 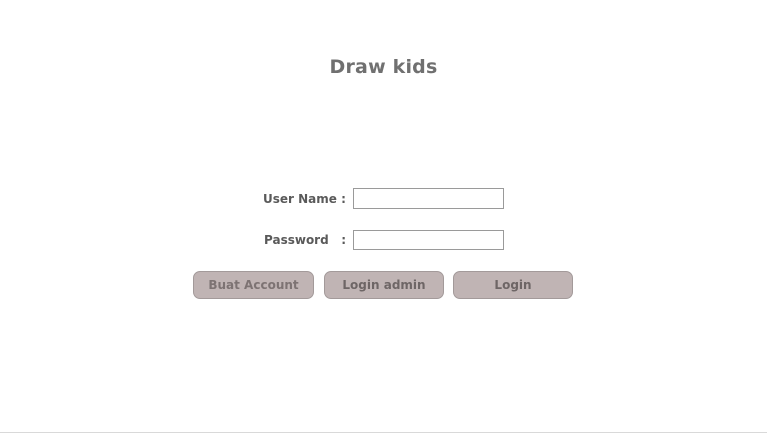 What do you see at coordinates (383, 67) in the screenshot?
I see `page-title: Draw kids` at bounding box center [383, 67].